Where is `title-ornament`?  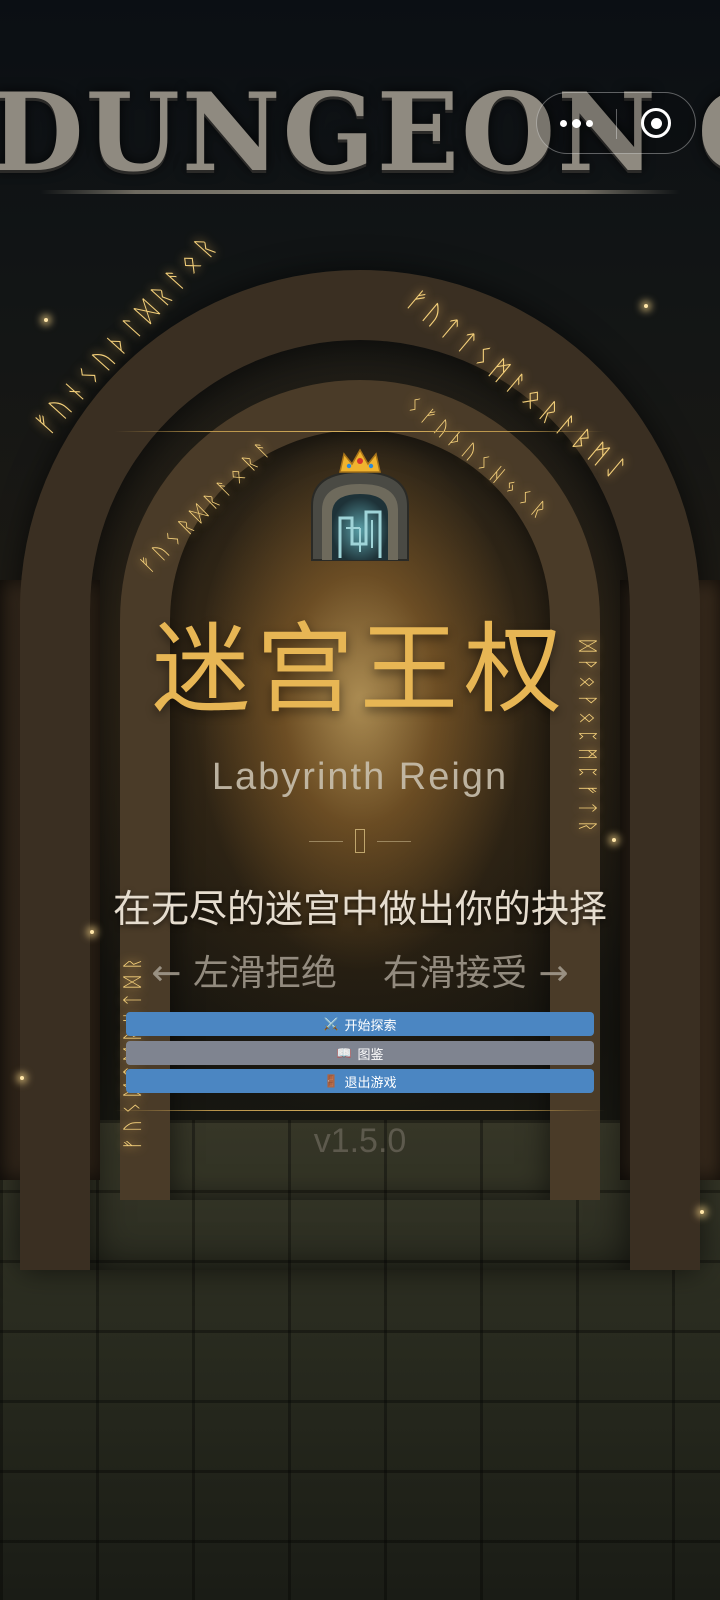 title-ornament is located at coordinates (360, 841).